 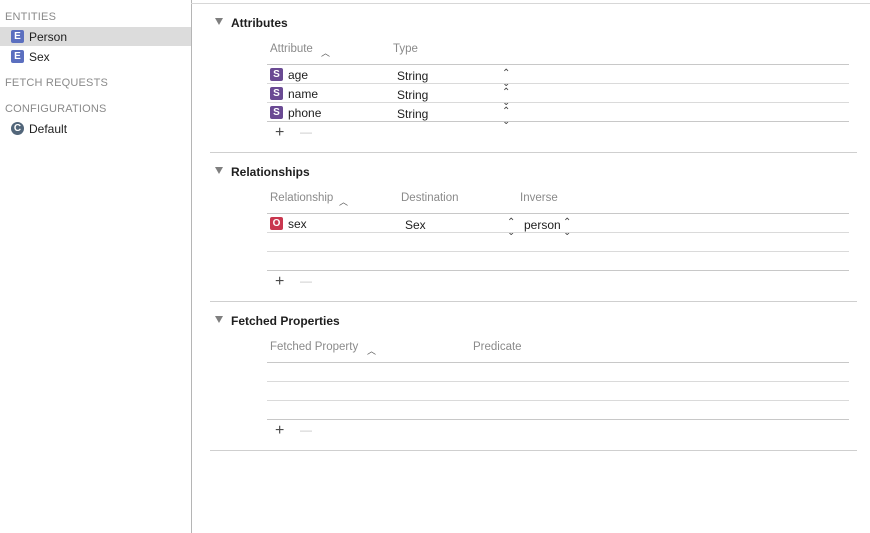 I want to click on add-attribute-button: +, so click(x=279, y=133).